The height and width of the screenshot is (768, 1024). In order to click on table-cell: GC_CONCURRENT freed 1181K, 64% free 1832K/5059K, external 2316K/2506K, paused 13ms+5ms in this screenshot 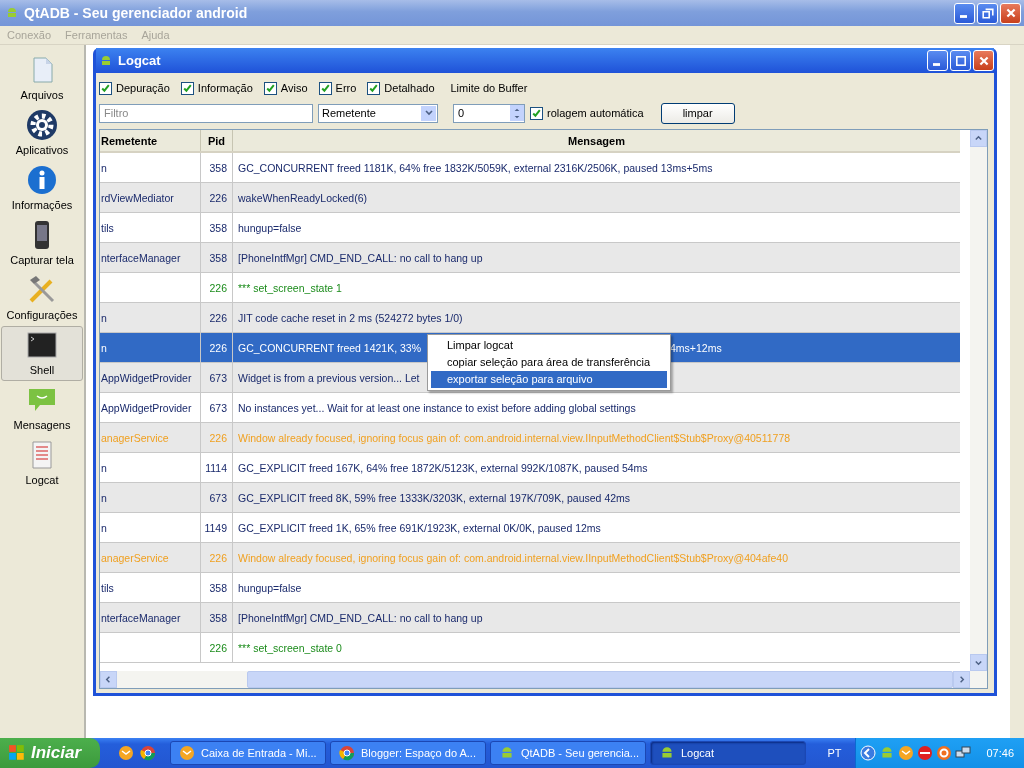, I will do `click(475, 167)`.